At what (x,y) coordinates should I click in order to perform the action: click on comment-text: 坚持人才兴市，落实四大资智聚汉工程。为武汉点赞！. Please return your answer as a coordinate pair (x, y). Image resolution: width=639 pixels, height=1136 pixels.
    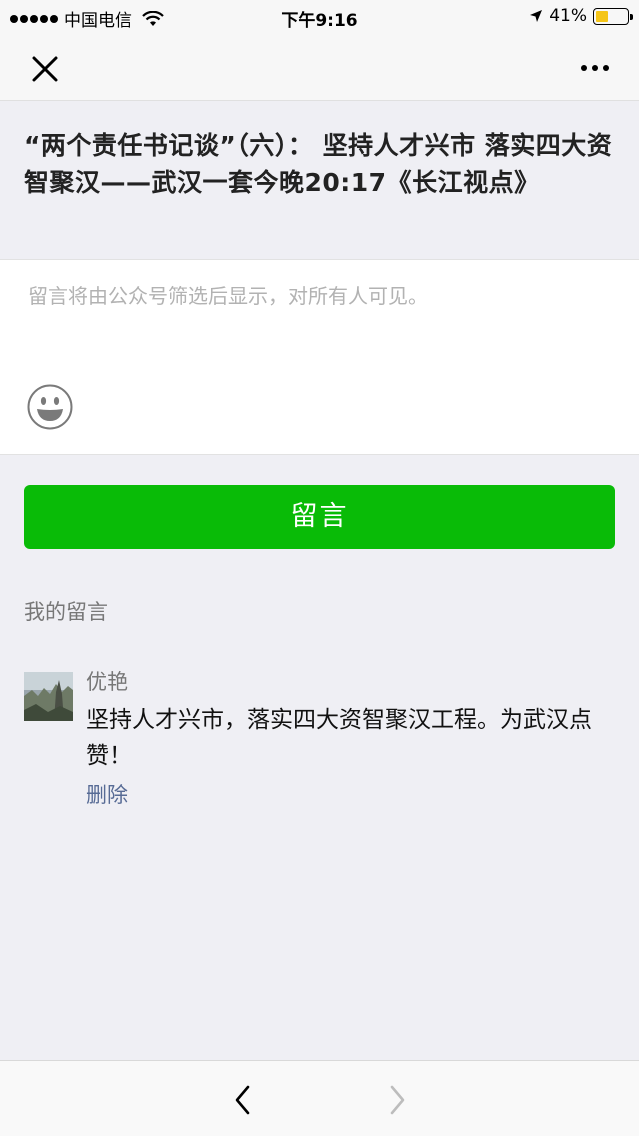
    Looking at the image, I should click on (339, 738).